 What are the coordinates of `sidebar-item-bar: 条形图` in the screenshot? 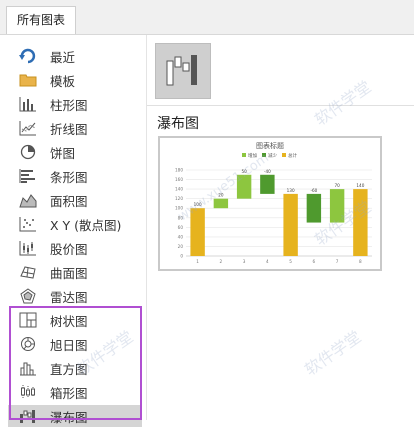 It's located at (75, 176).